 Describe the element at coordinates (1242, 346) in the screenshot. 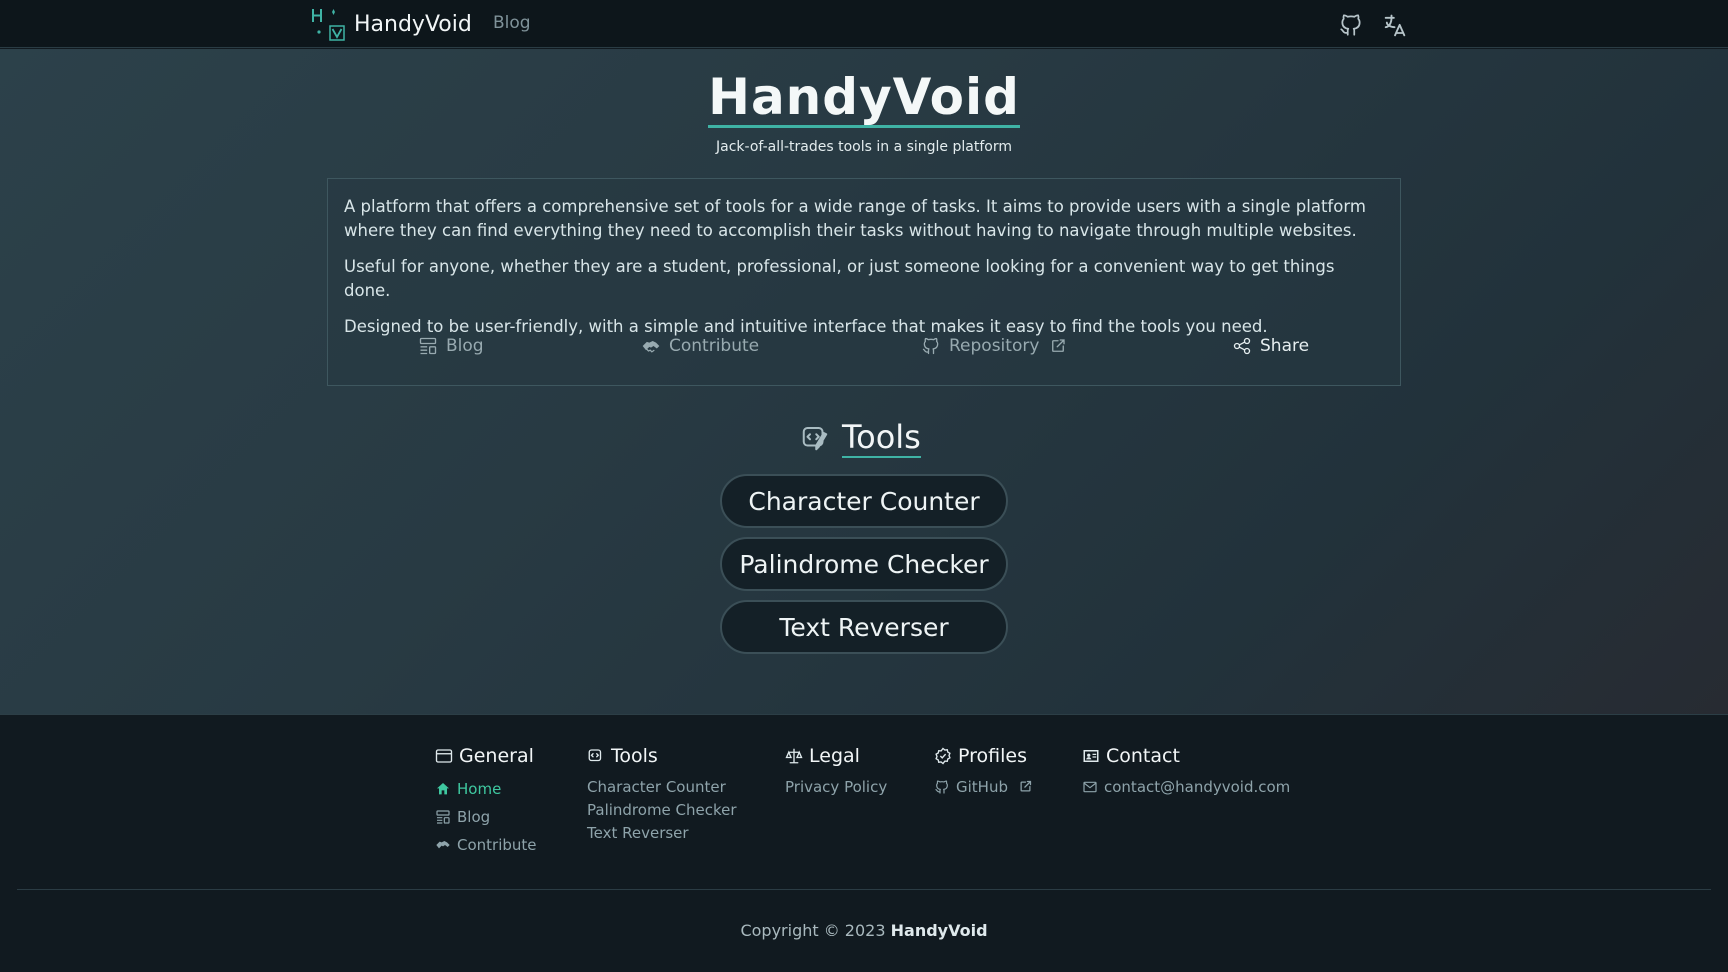

I see `share-icon` at that location.